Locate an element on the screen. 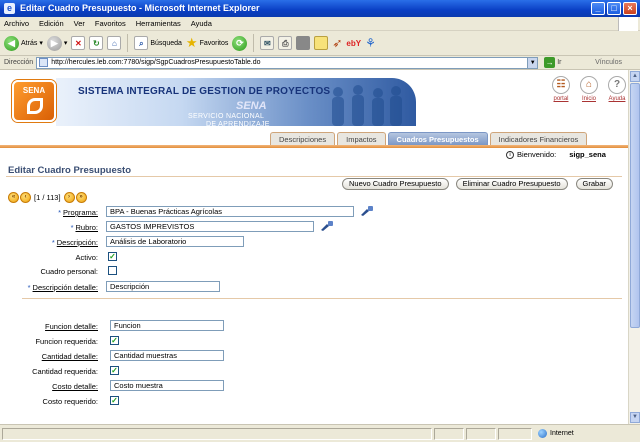 The image size is (640, 442). menu-herramientas: Herramientas is located at coordinates (158, 23).